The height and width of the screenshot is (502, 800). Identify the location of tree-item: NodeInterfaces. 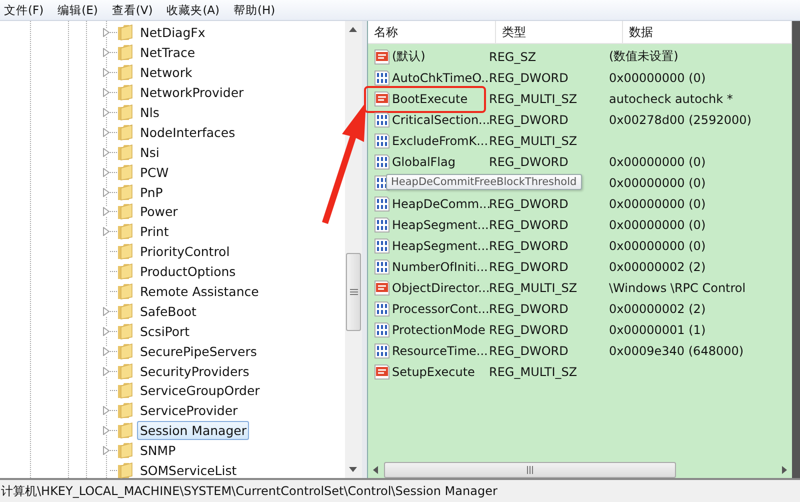
(187, 132).